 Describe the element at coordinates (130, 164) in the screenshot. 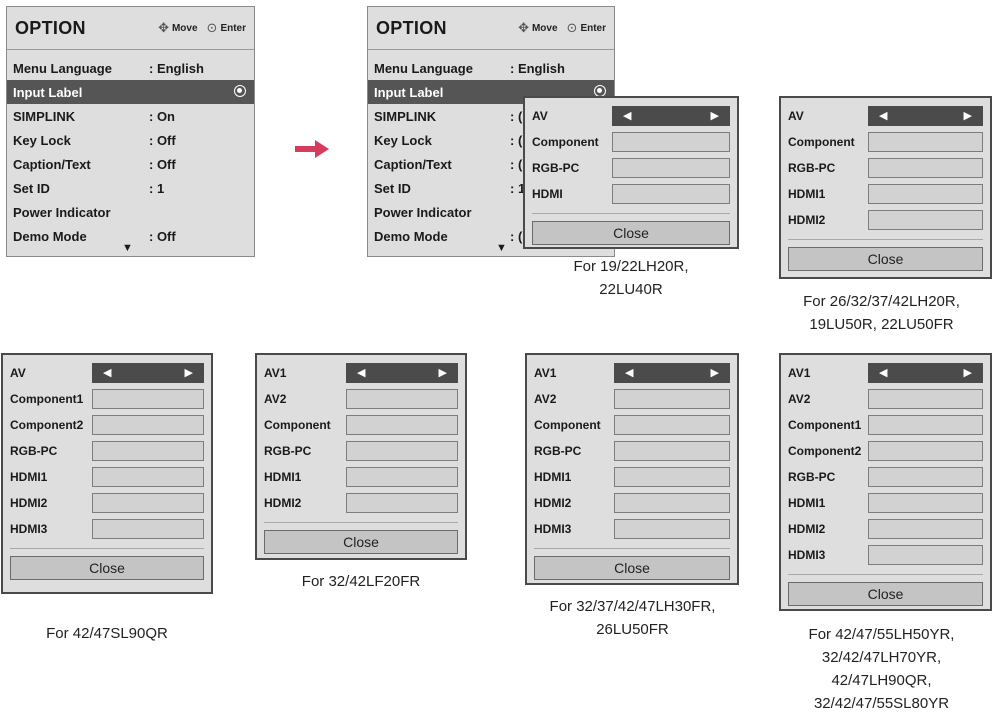

I see `menu-item-caption-text: Caption/Text: Off` at that location.